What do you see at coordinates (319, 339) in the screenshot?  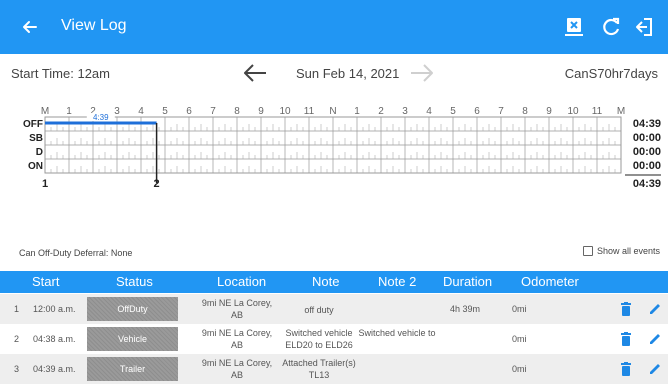 I see `row-note: Switched vehicle ELD20 to ELD26` at bounding box center [319, 339].